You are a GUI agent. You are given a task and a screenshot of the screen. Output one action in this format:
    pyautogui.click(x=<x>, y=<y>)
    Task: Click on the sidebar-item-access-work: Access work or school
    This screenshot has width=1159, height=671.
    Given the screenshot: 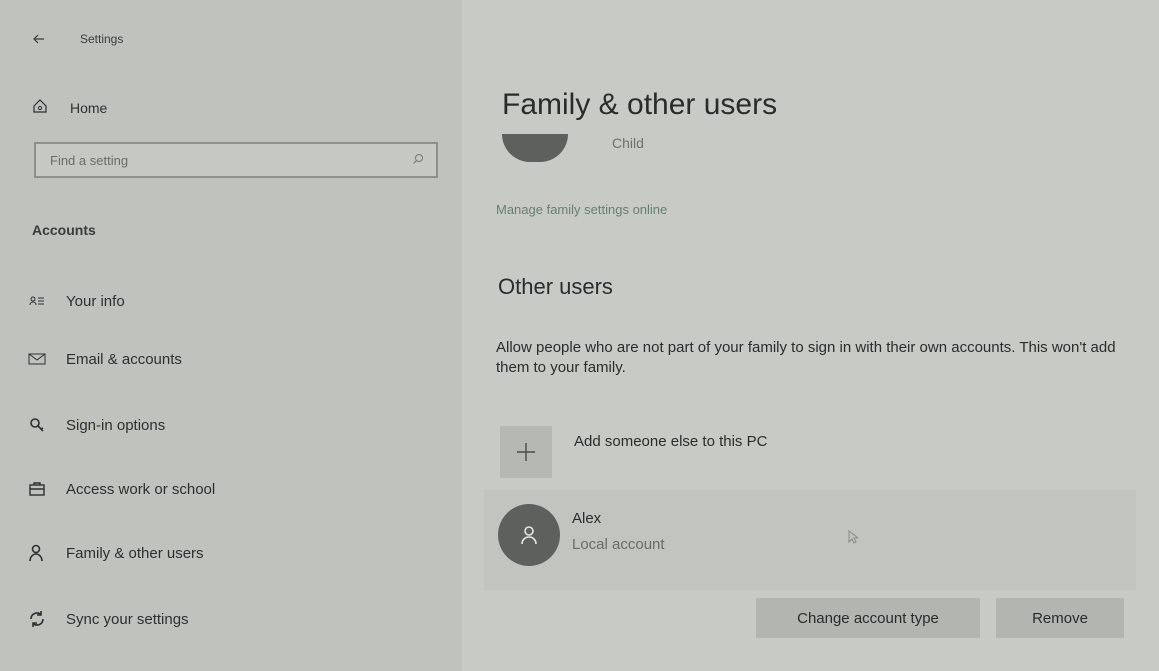 What is the action you would take?
    pyautogui.click(x=120, y=489)
    